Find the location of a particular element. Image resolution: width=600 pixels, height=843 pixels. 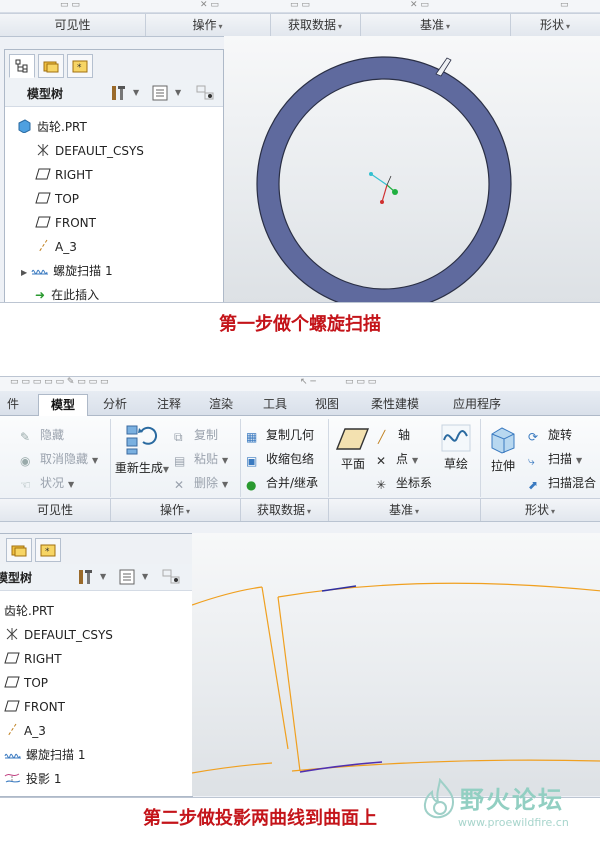

plane-button: 平面 is located at coordinates (353, 449).